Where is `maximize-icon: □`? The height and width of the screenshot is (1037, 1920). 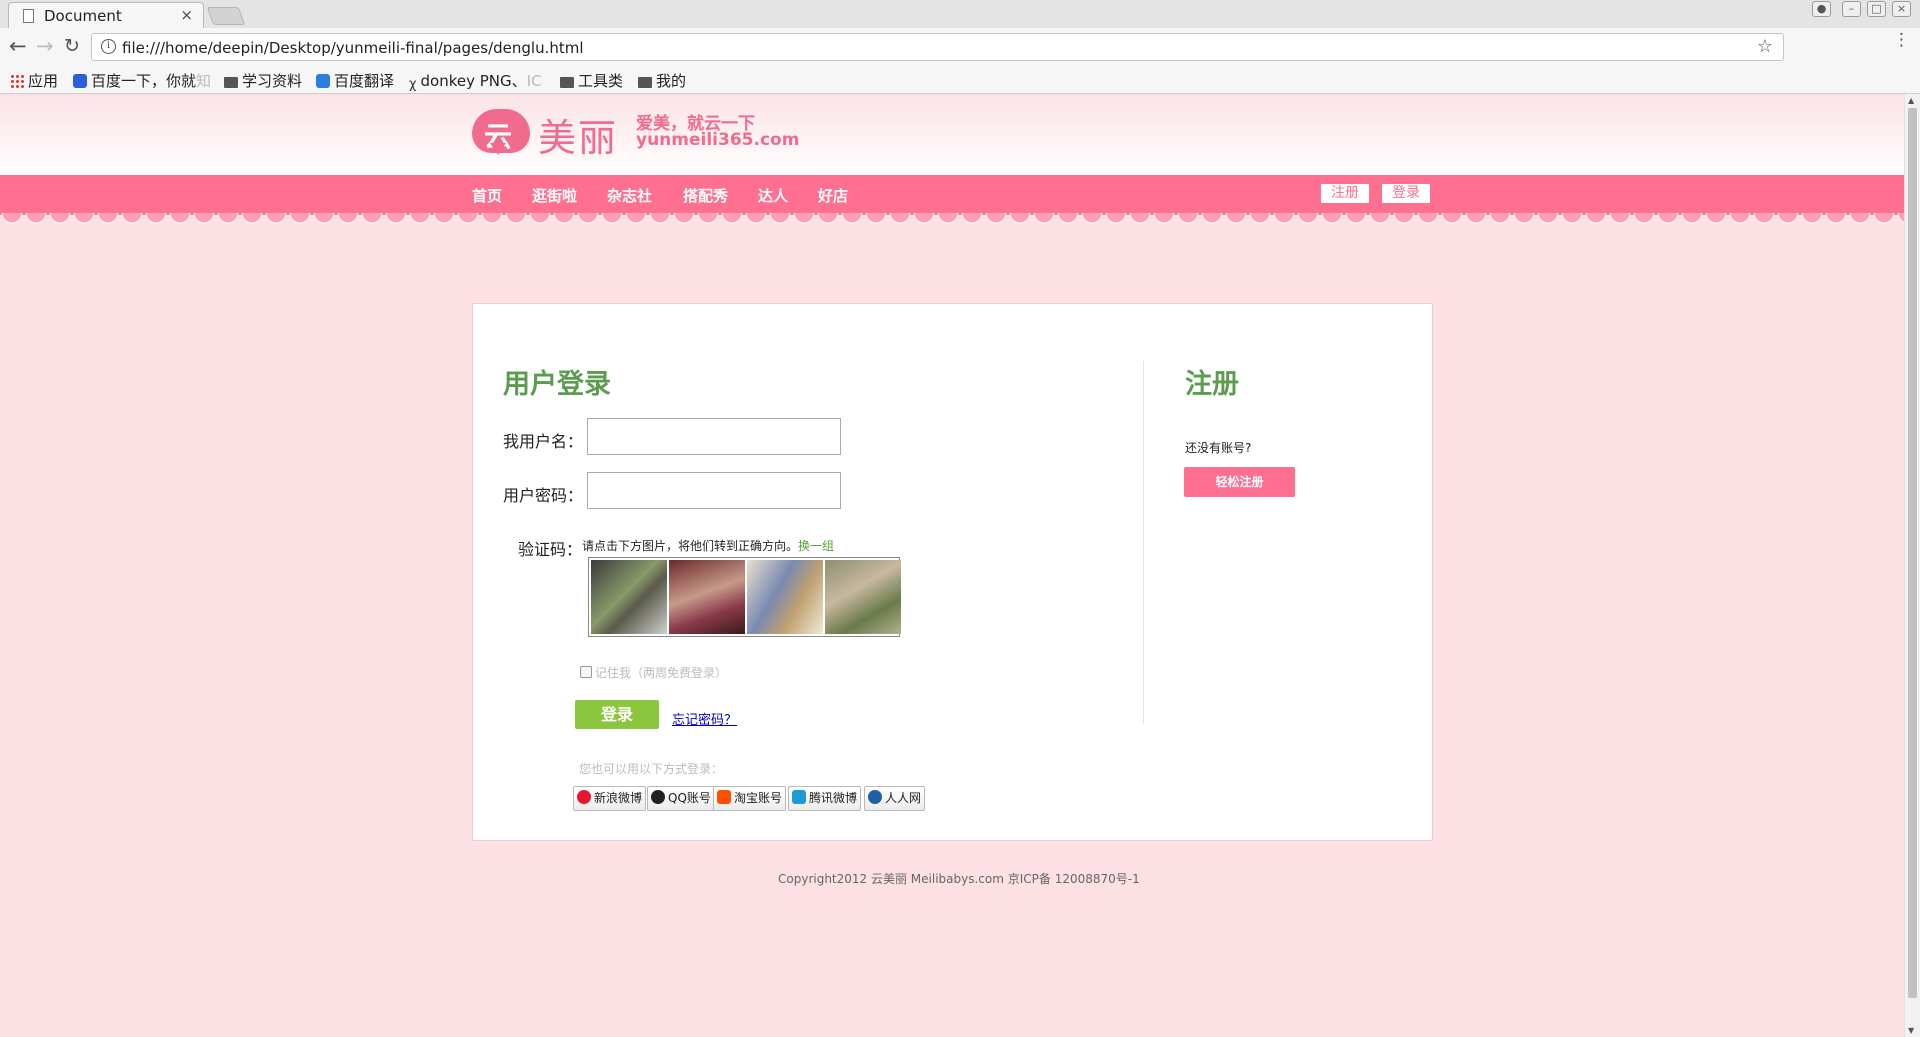
maximize-icon: □ is located at coordinates (1876, 9).